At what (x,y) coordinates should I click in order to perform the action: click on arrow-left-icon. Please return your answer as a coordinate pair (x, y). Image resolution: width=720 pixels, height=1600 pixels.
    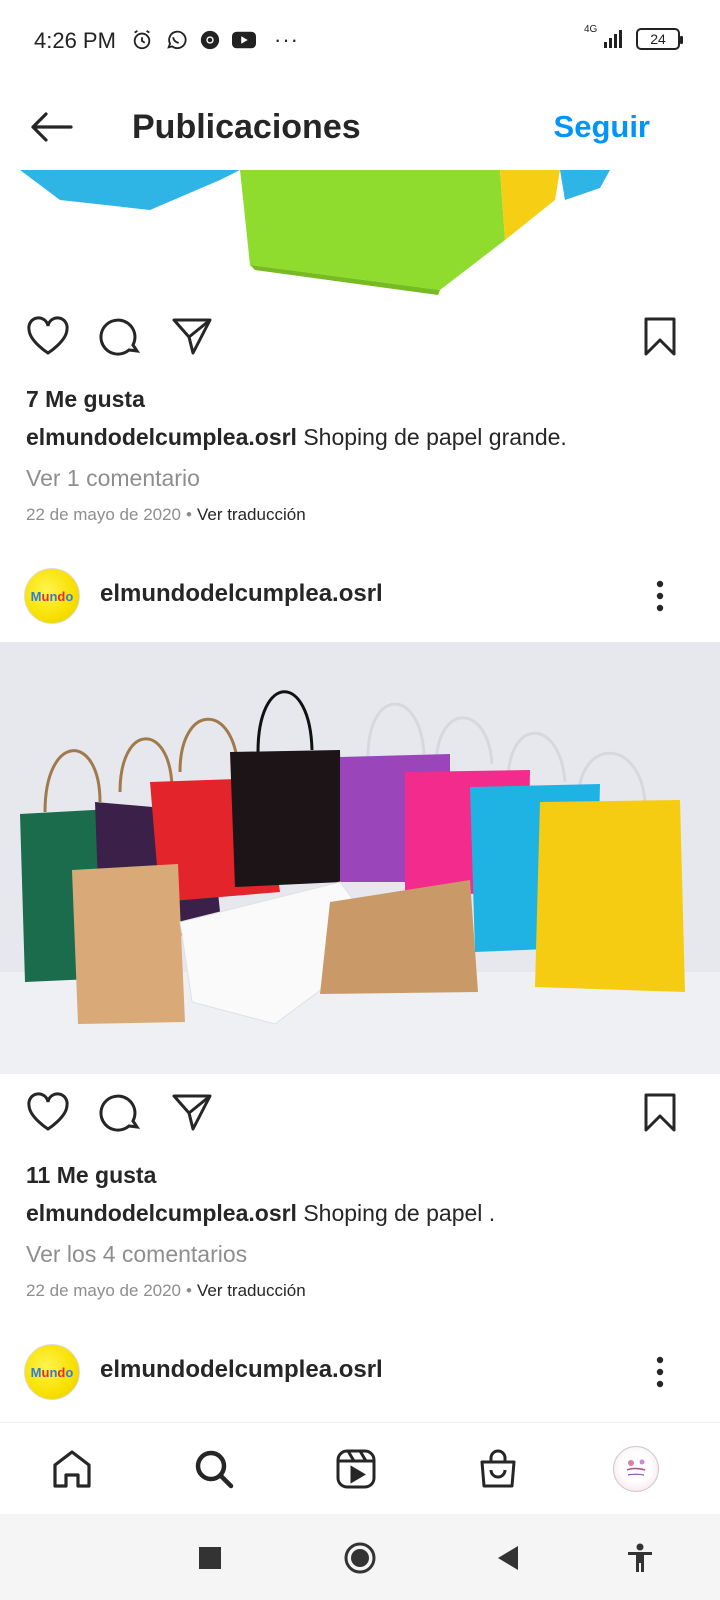
    Looking at the image, I should click on (52, 127).